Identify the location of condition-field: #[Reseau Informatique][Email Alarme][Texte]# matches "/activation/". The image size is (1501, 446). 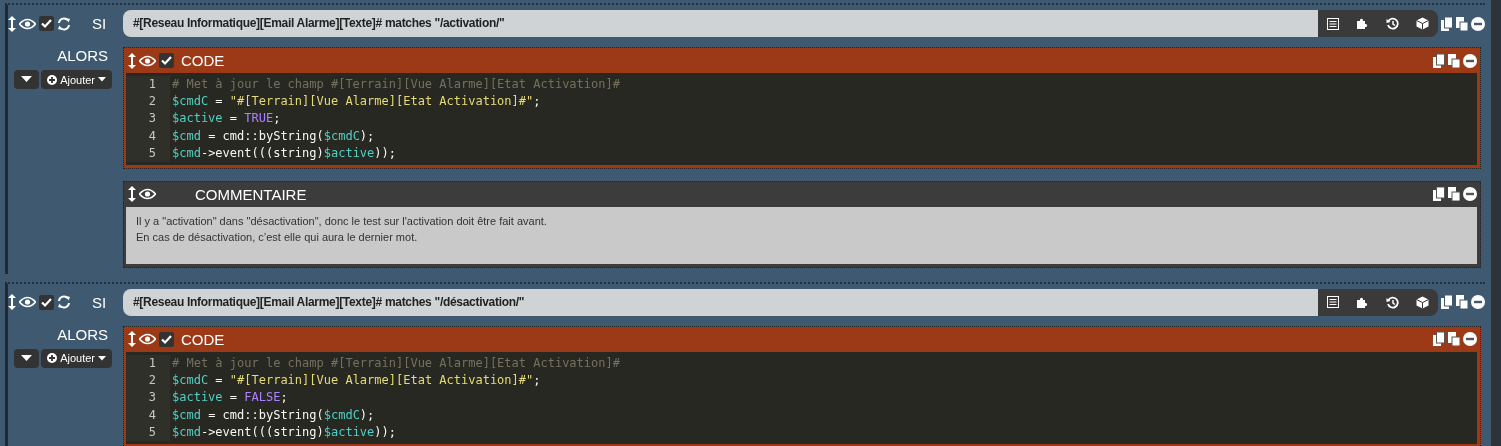
(720, 23).